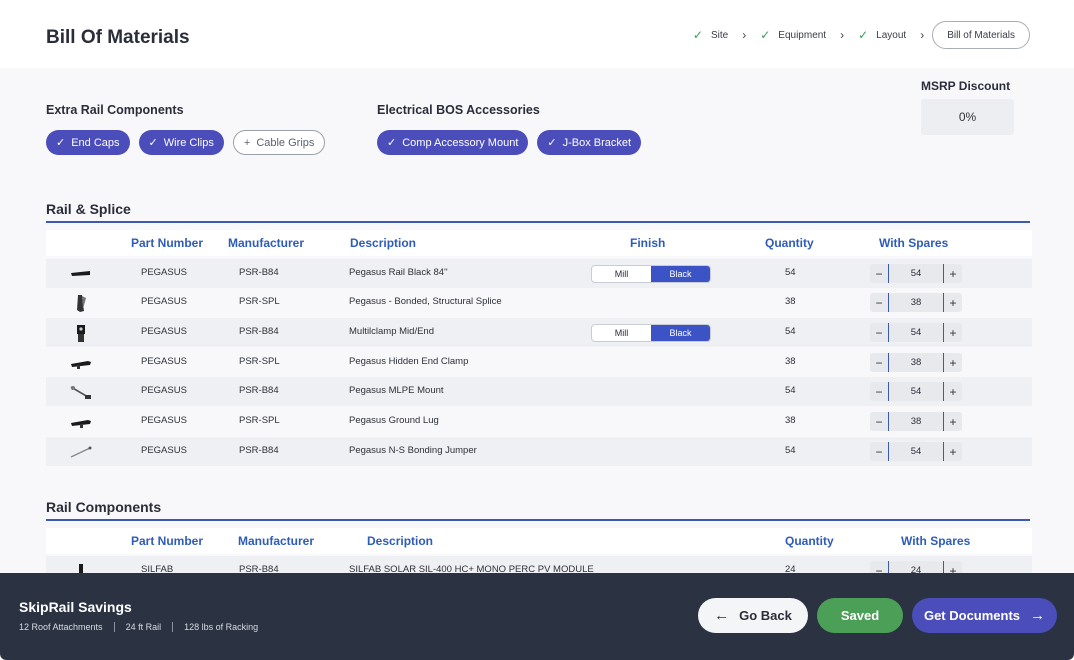 This screenshot has width=1074, height=660. Describe the element at coordinates (104, 507) in the screenshot. I see `rail-components-title: Rail Components` at that location.